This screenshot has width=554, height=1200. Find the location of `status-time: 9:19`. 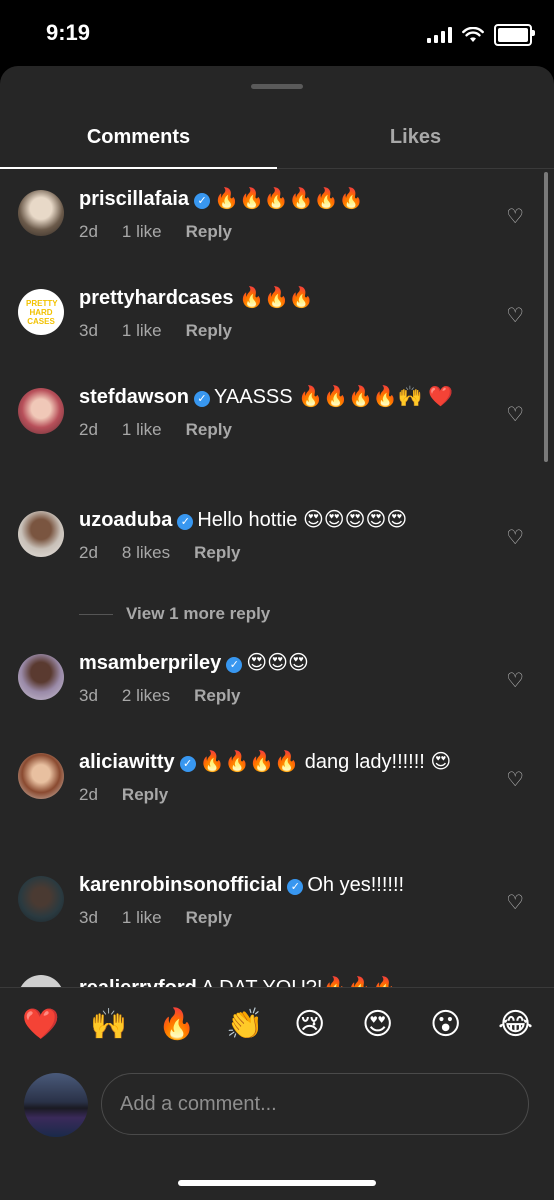

status-time: 9:19 is located at coordinates (68, 32).